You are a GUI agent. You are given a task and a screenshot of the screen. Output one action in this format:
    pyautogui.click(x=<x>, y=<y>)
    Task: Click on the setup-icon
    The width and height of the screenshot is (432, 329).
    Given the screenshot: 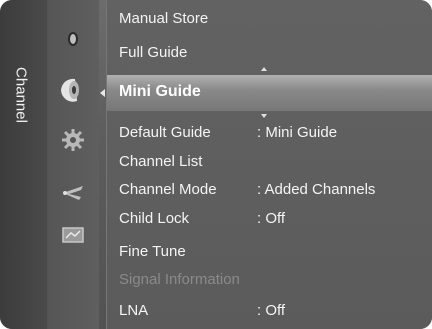 What is the action you would take?
    pyautogui.click(x=73, y=191)
    